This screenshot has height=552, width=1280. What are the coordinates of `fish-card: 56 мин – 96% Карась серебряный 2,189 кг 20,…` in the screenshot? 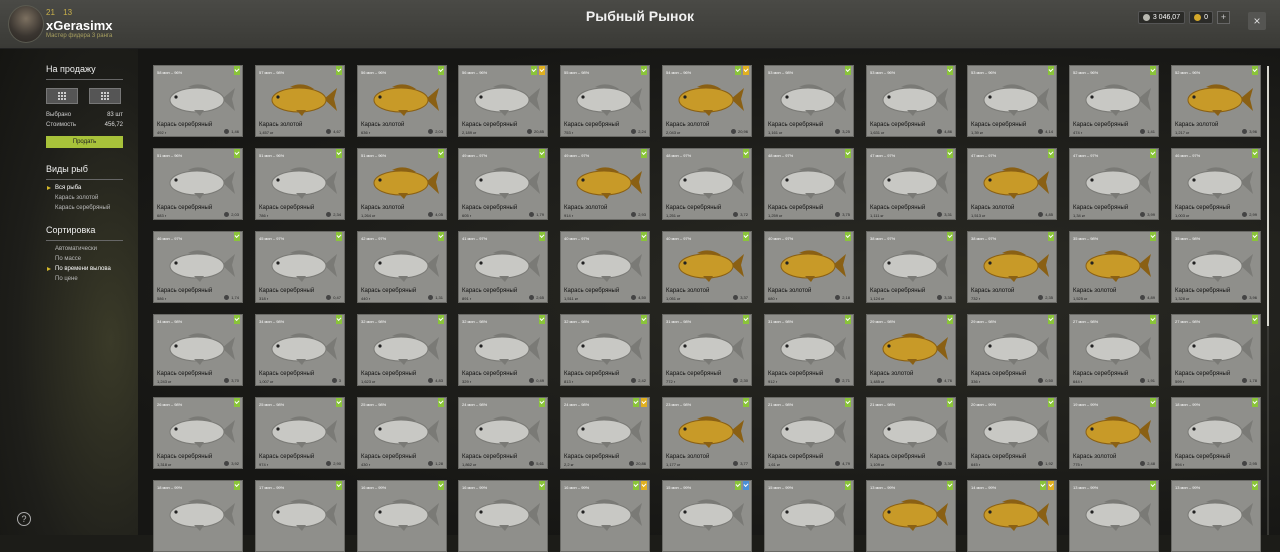 It's located at (503, 101).